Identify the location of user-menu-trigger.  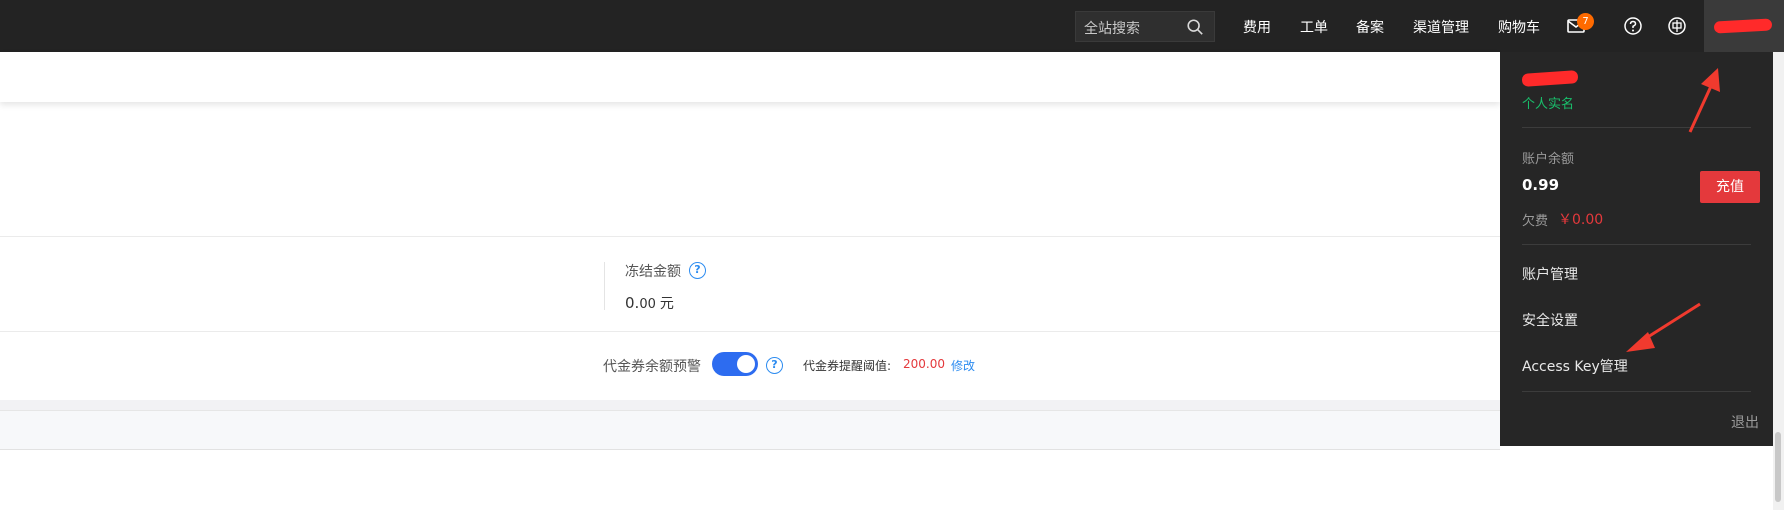
(1744, 26).